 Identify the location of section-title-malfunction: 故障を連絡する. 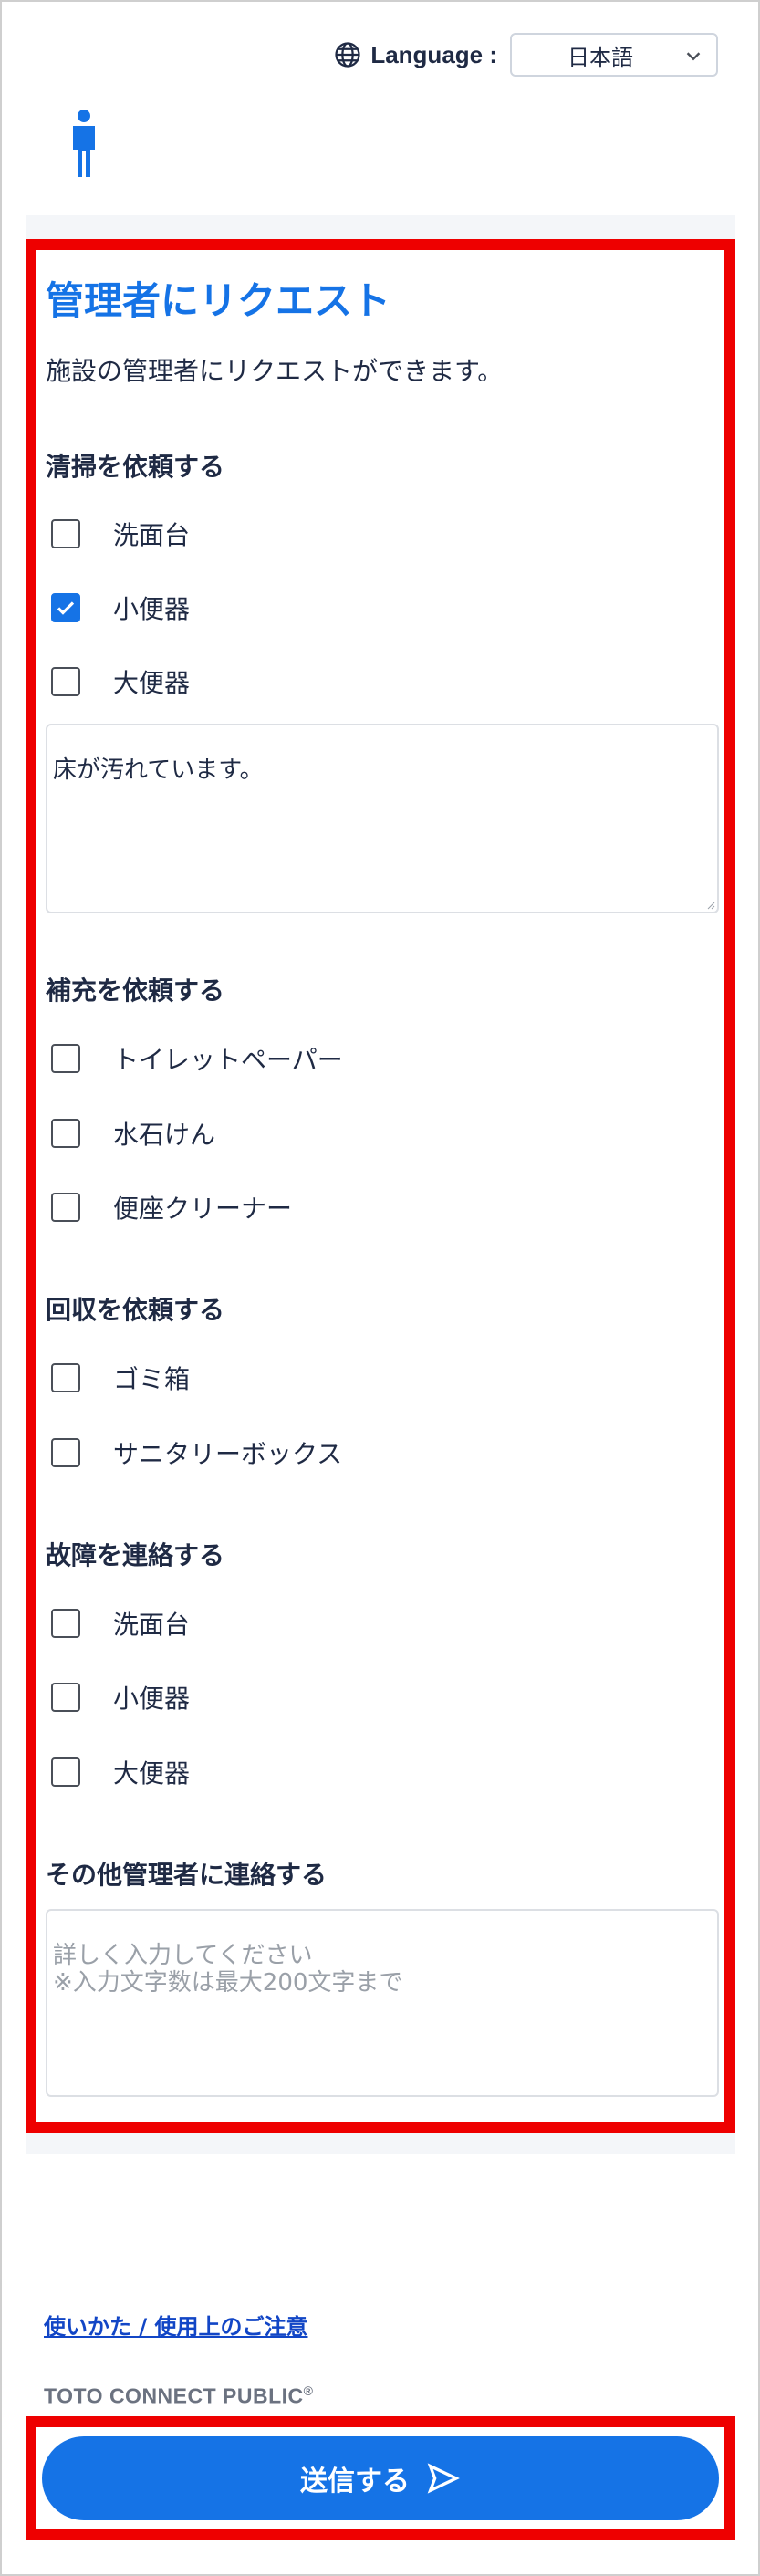
(135, 1555).